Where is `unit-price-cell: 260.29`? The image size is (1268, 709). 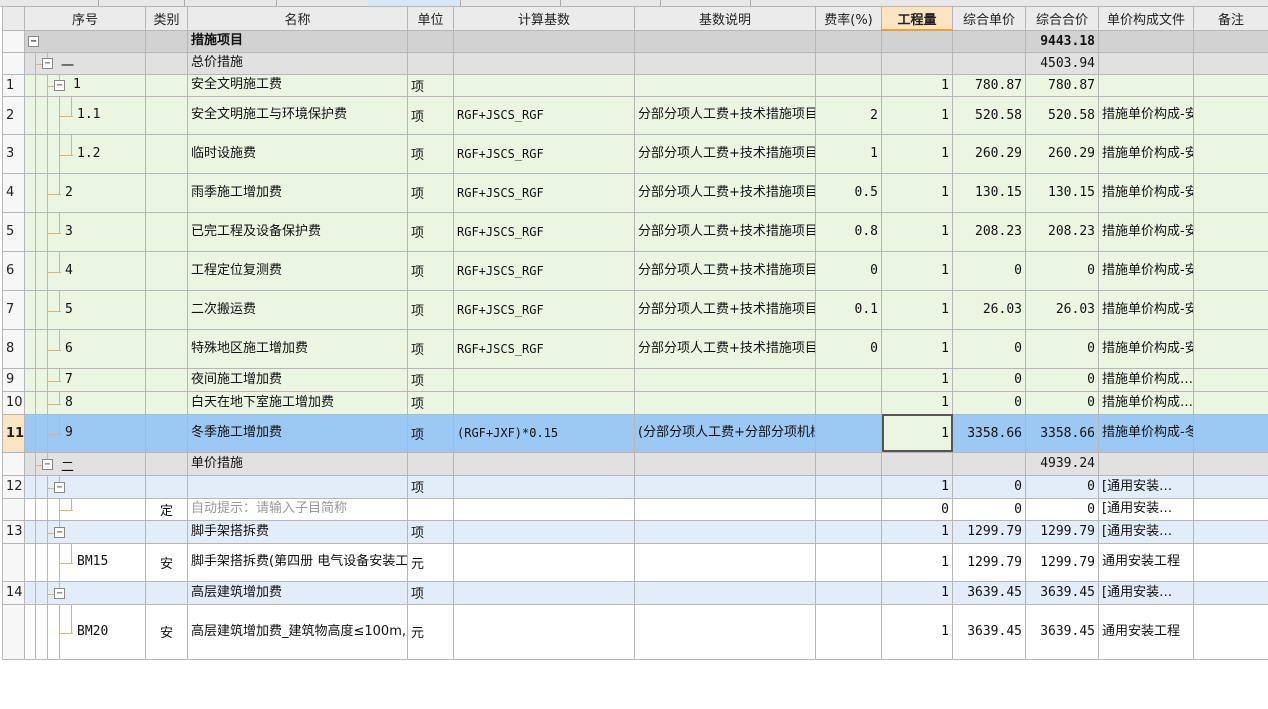
unit-price-cell: 260.29 is located at coordinates (989, 153).